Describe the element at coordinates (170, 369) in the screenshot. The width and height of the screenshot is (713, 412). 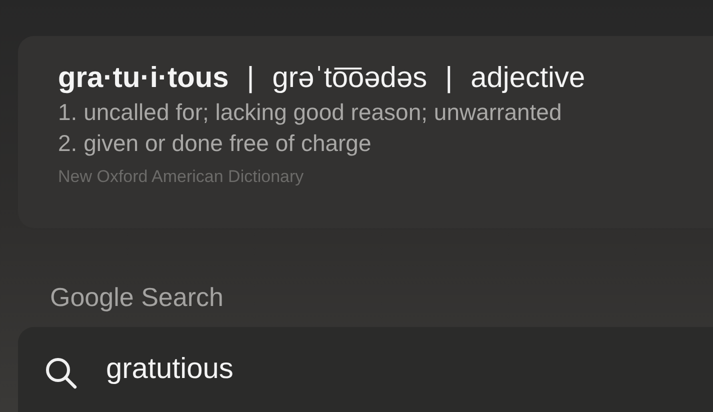
I see `search-query: gratutious` at that location.